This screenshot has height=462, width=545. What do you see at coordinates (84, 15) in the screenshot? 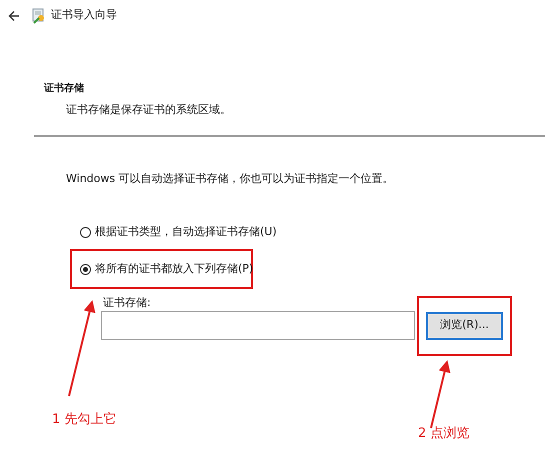
I see `window-title: 证书导入向导` at bounding box center [84, 15].